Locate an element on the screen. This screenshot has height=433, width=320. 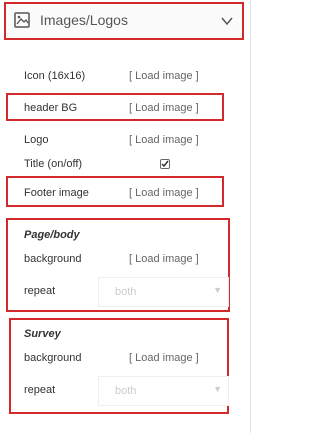
page-body-background-label: background is located at coordinates (53, 259).